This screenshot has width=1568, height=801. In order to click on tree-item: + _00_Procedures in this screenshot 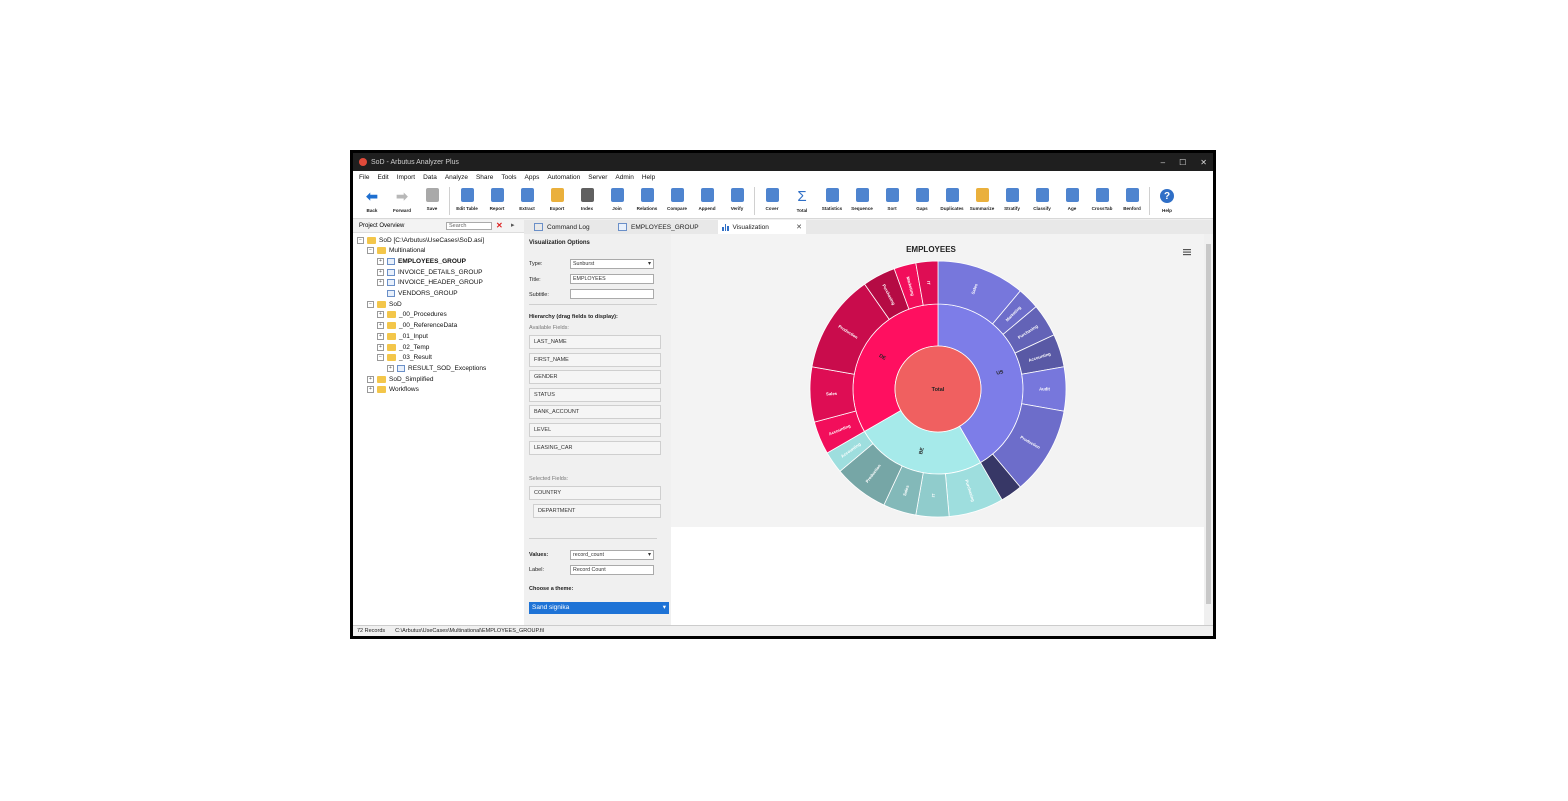, I will do `click(412, 315)`.